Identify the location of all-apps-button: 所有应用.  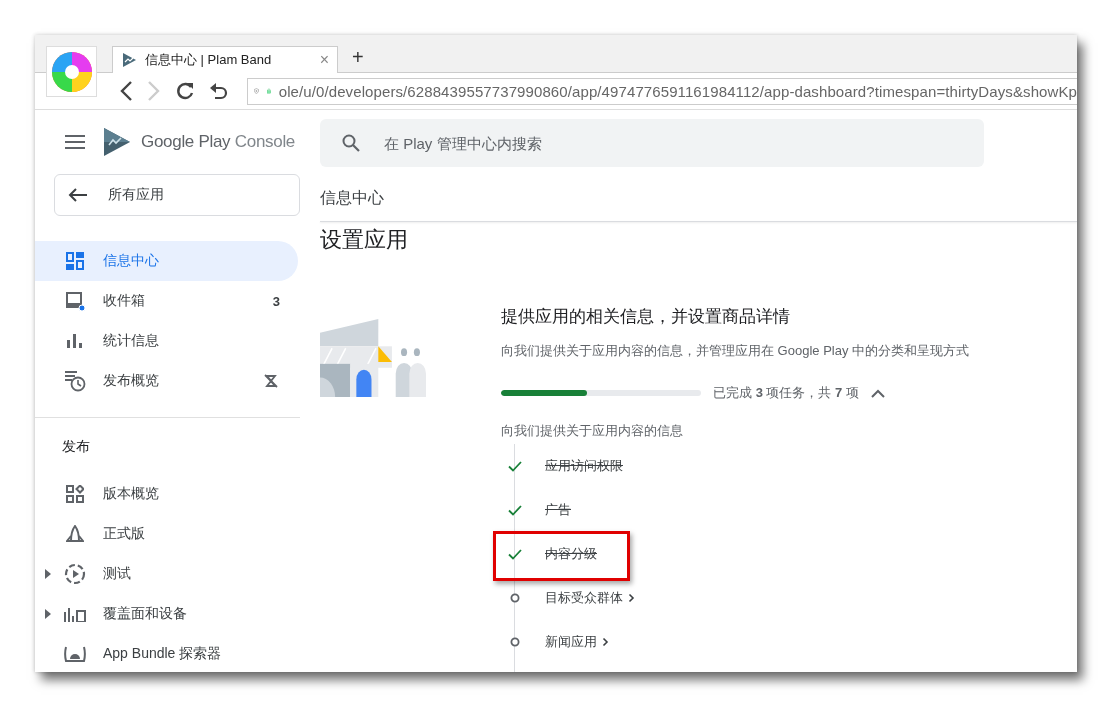
(177, 195).